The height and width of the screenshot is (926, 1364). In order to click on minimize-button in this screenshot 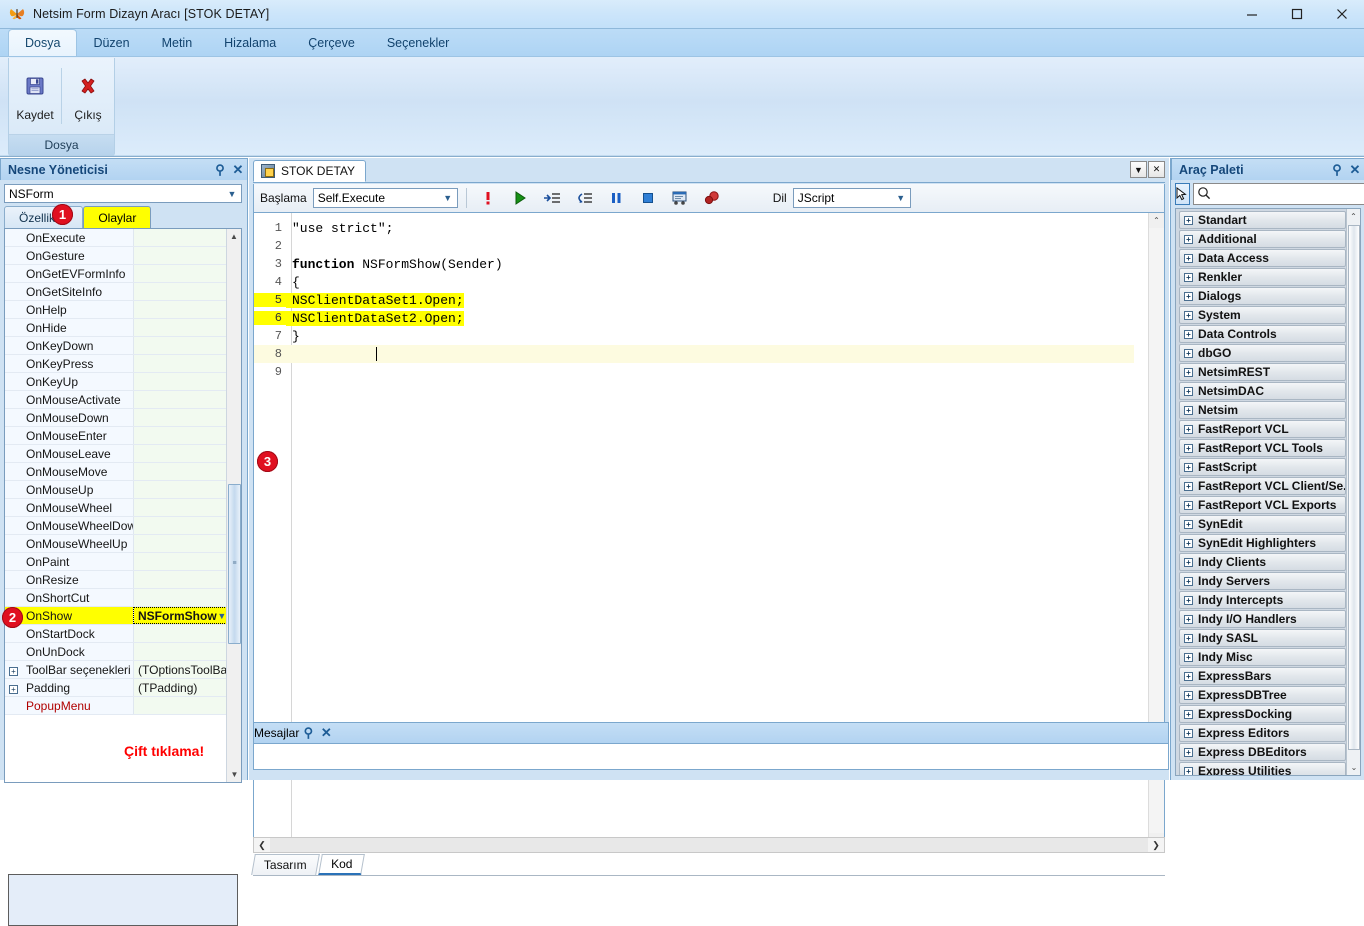, I will do `click(1251, 14)`.